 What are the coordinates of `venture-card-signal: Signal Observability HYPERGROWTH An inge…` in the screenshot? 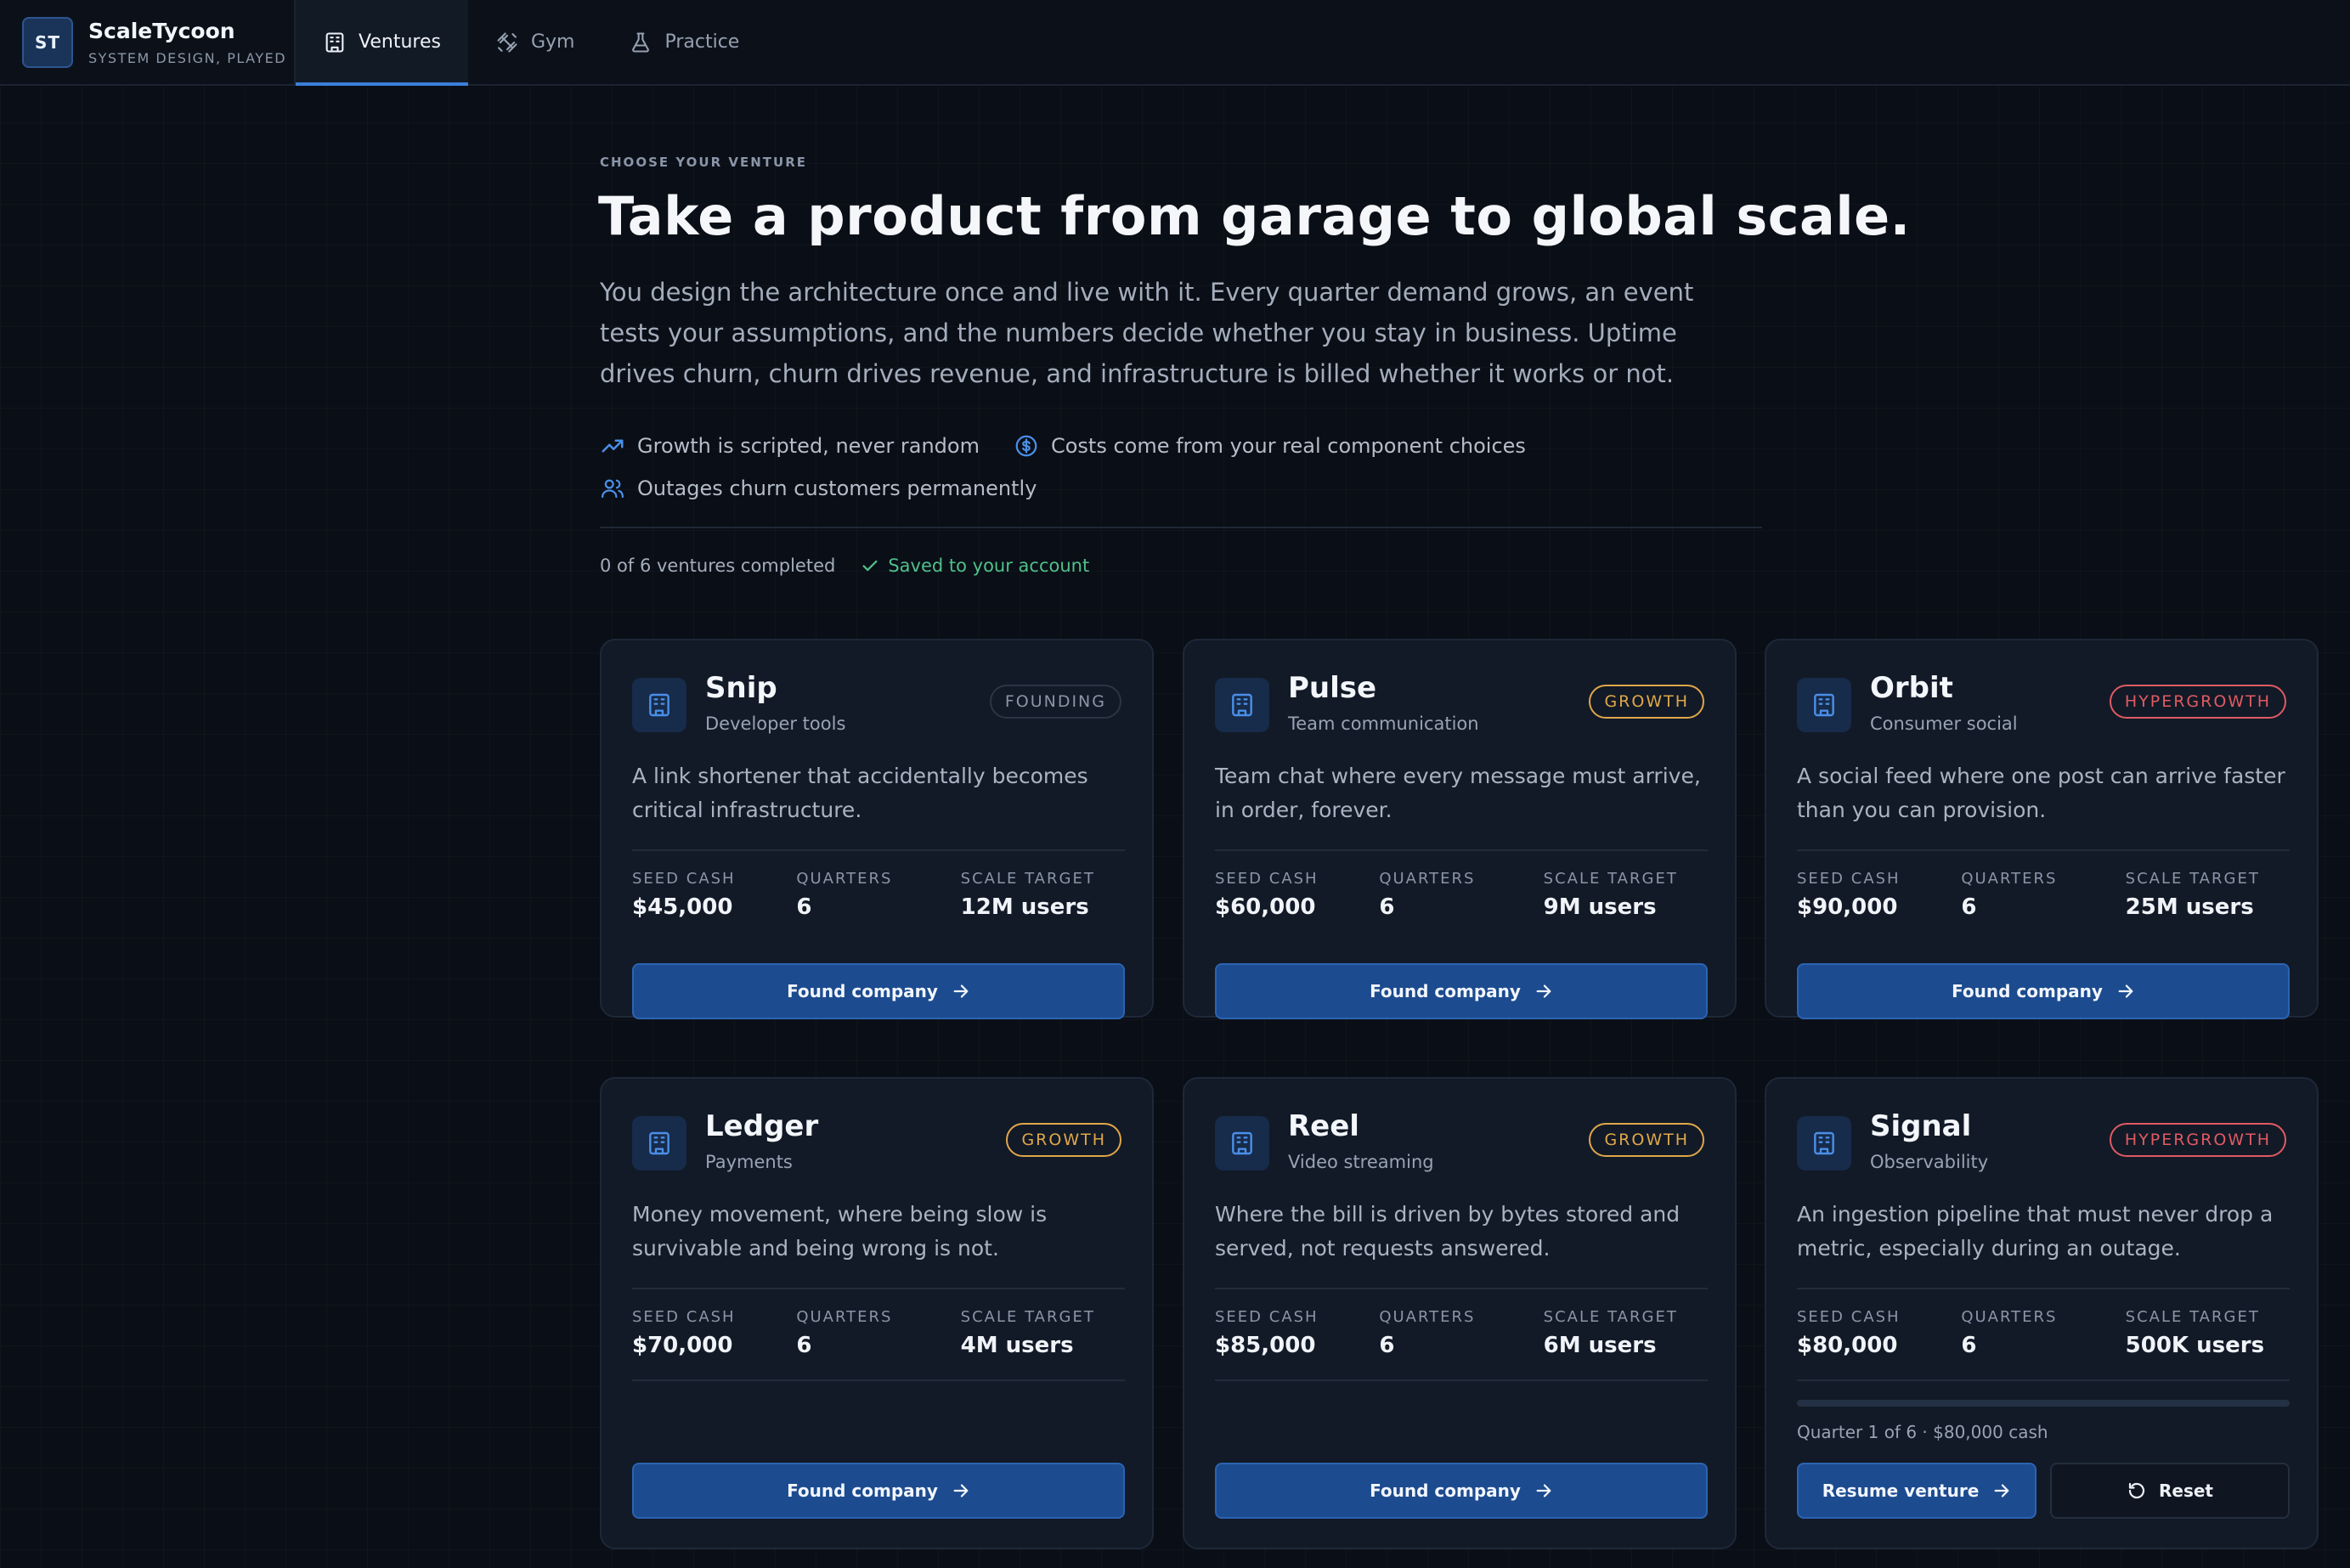 It's located at (2042, 1313).